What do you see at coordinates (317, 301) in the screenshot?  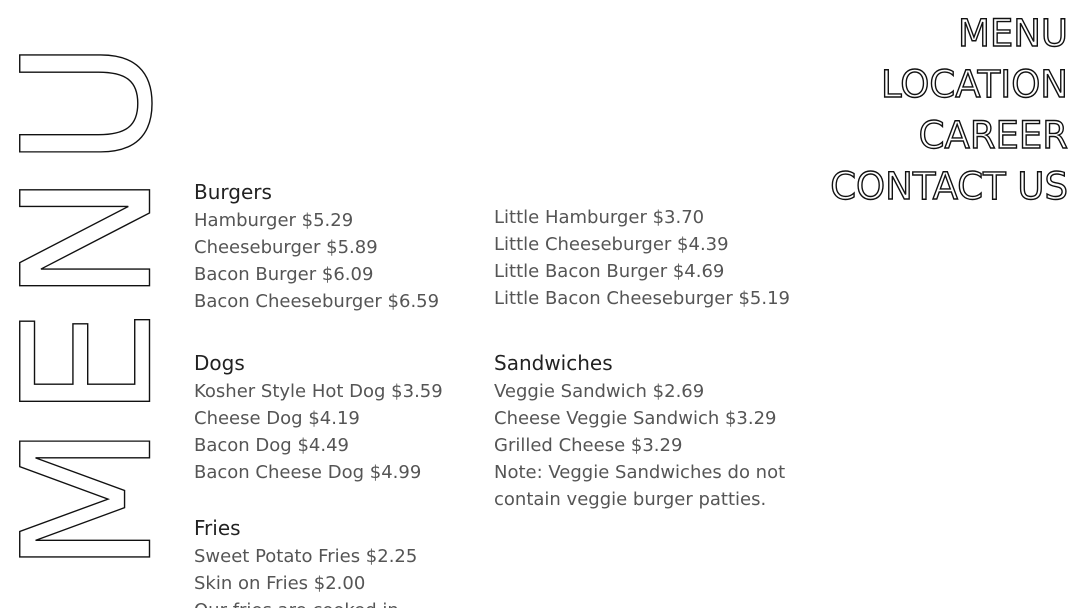 I see `menu-item: Bacon Cheeseburger $6.59` at bounding box center [317, 301].